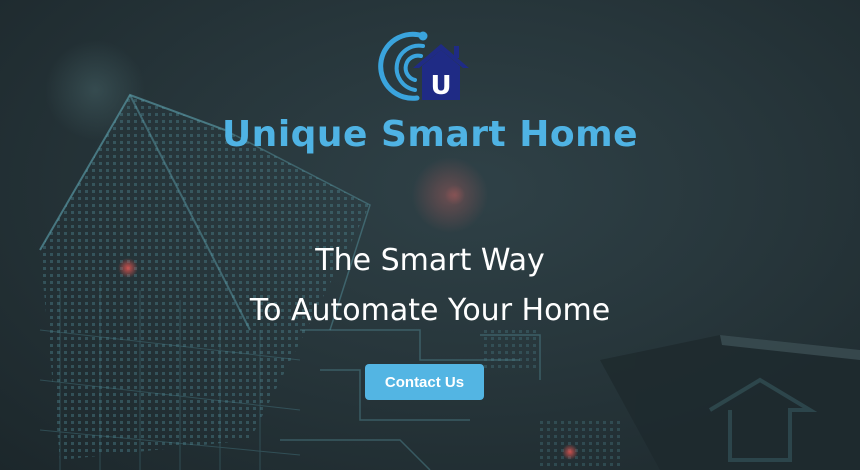  I want to click on smart-home-logo-icon: U, so click(423, 66).